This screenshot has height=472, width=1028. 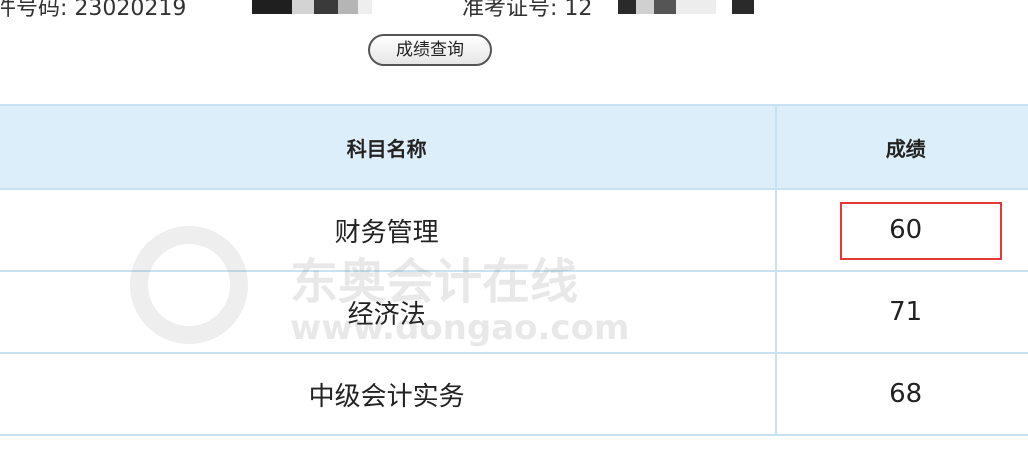 What do you see at coordinates (527, 10) in the screenshot?
I see `ticket-number-label: 准考证号: 12` at bounding box center [527, 10].